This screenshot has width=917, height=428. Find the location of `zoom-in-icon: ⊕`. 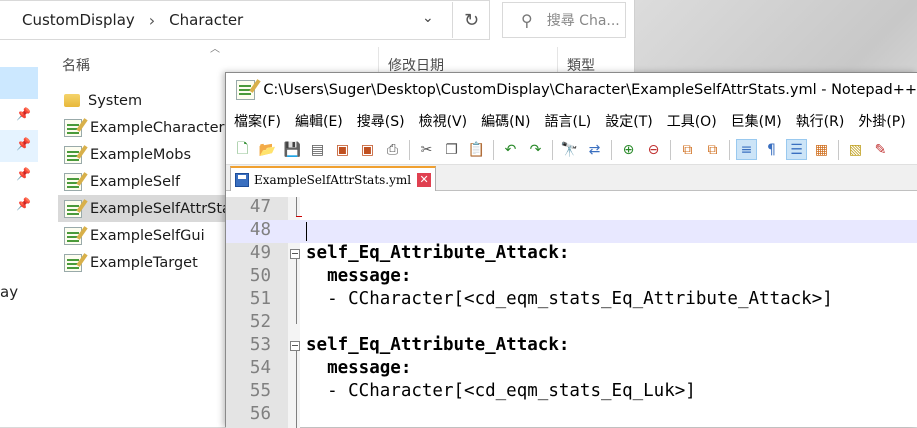

zoom-in-icon: ⊕ is located at coordinates (628, 149).